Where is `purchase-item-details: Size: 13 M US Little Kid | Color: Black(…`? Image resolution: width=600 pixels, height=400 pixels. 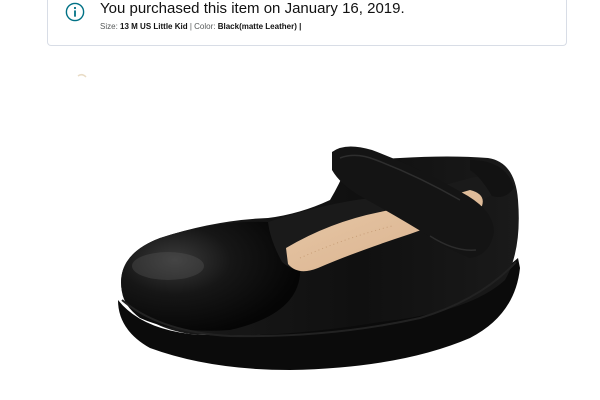
purchase-item-details: Size: 13 M US Little Kid | Color: Black(… is located at coordinates (200, 27).